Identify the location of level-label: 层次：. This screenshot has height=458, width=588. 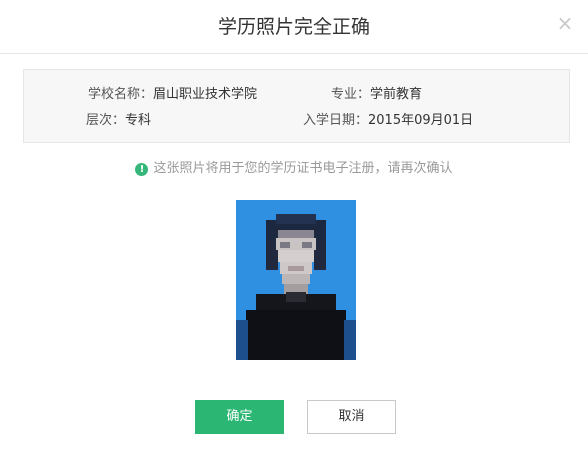
(105, 120).